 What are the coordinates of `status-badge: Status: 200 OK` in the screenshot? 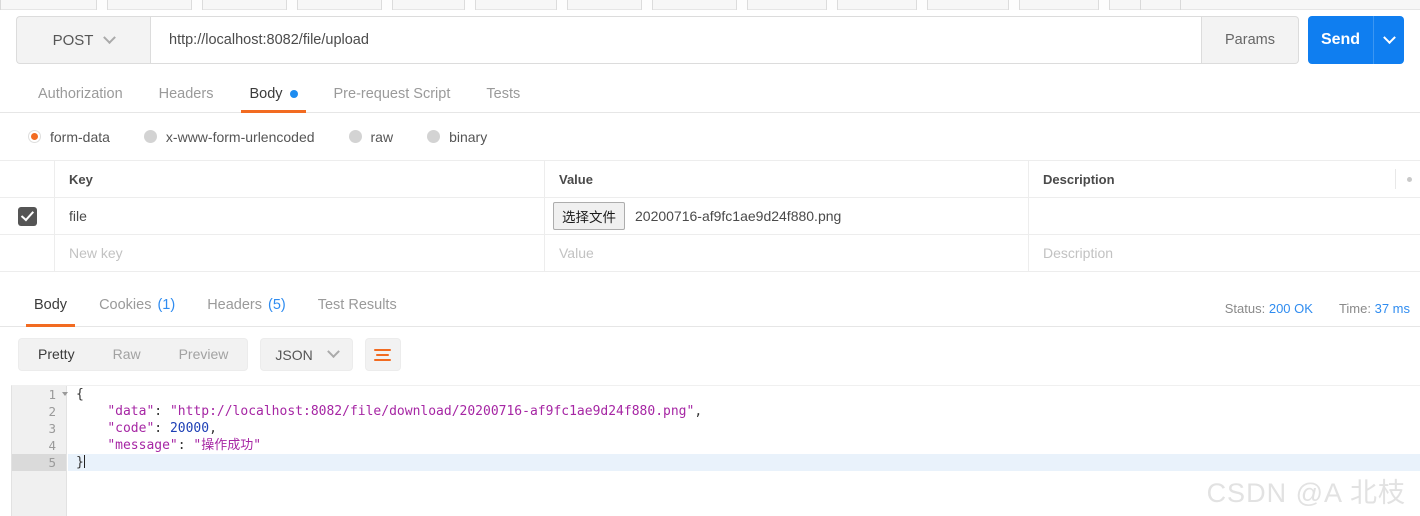 It's located at (1269, 308).